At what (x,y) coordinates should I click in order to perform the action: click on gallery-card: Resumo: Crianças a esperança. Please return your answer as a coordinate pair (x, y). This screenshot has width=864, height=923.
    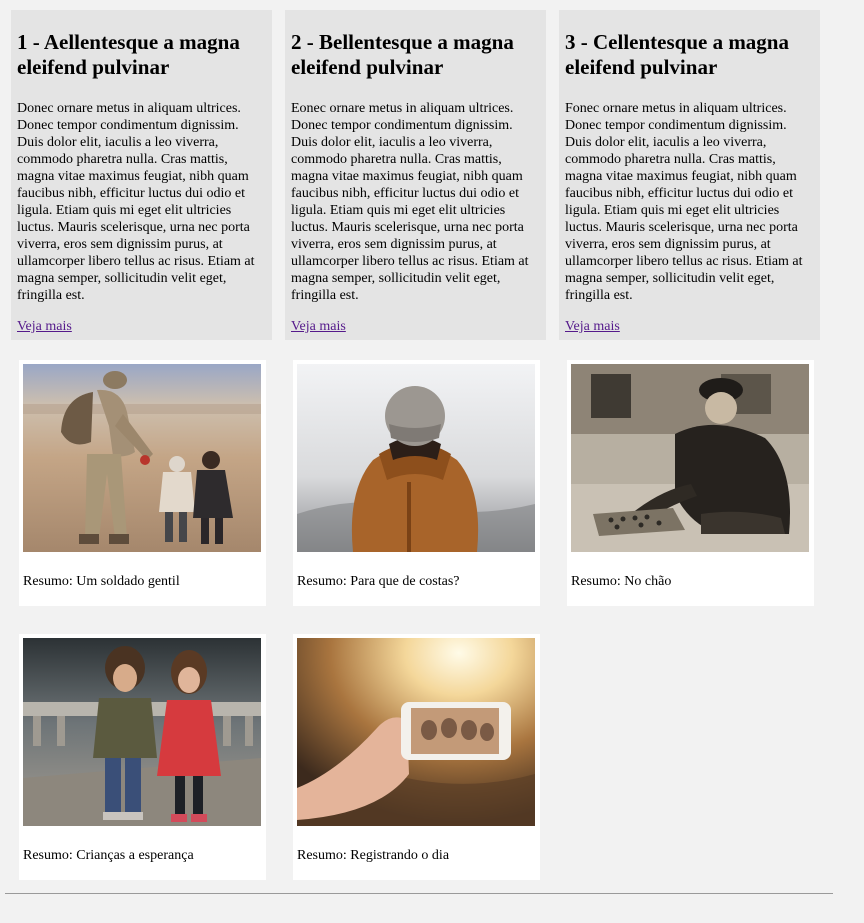
    Looking at the image, I should click on (142, 757).